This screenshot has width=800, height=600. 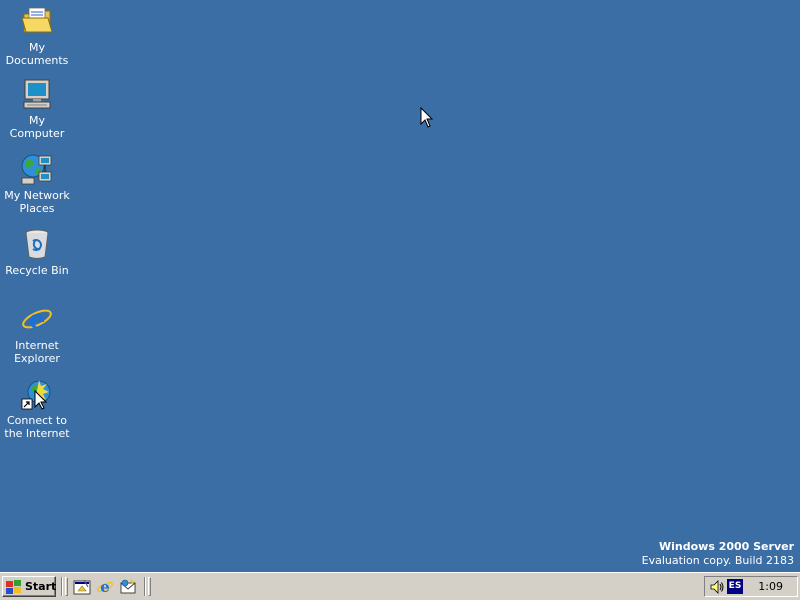 What do you see at coordinates (82, 587) in the screenshot?
I see `show-desktop-icon` at bounding box center [82, 587].